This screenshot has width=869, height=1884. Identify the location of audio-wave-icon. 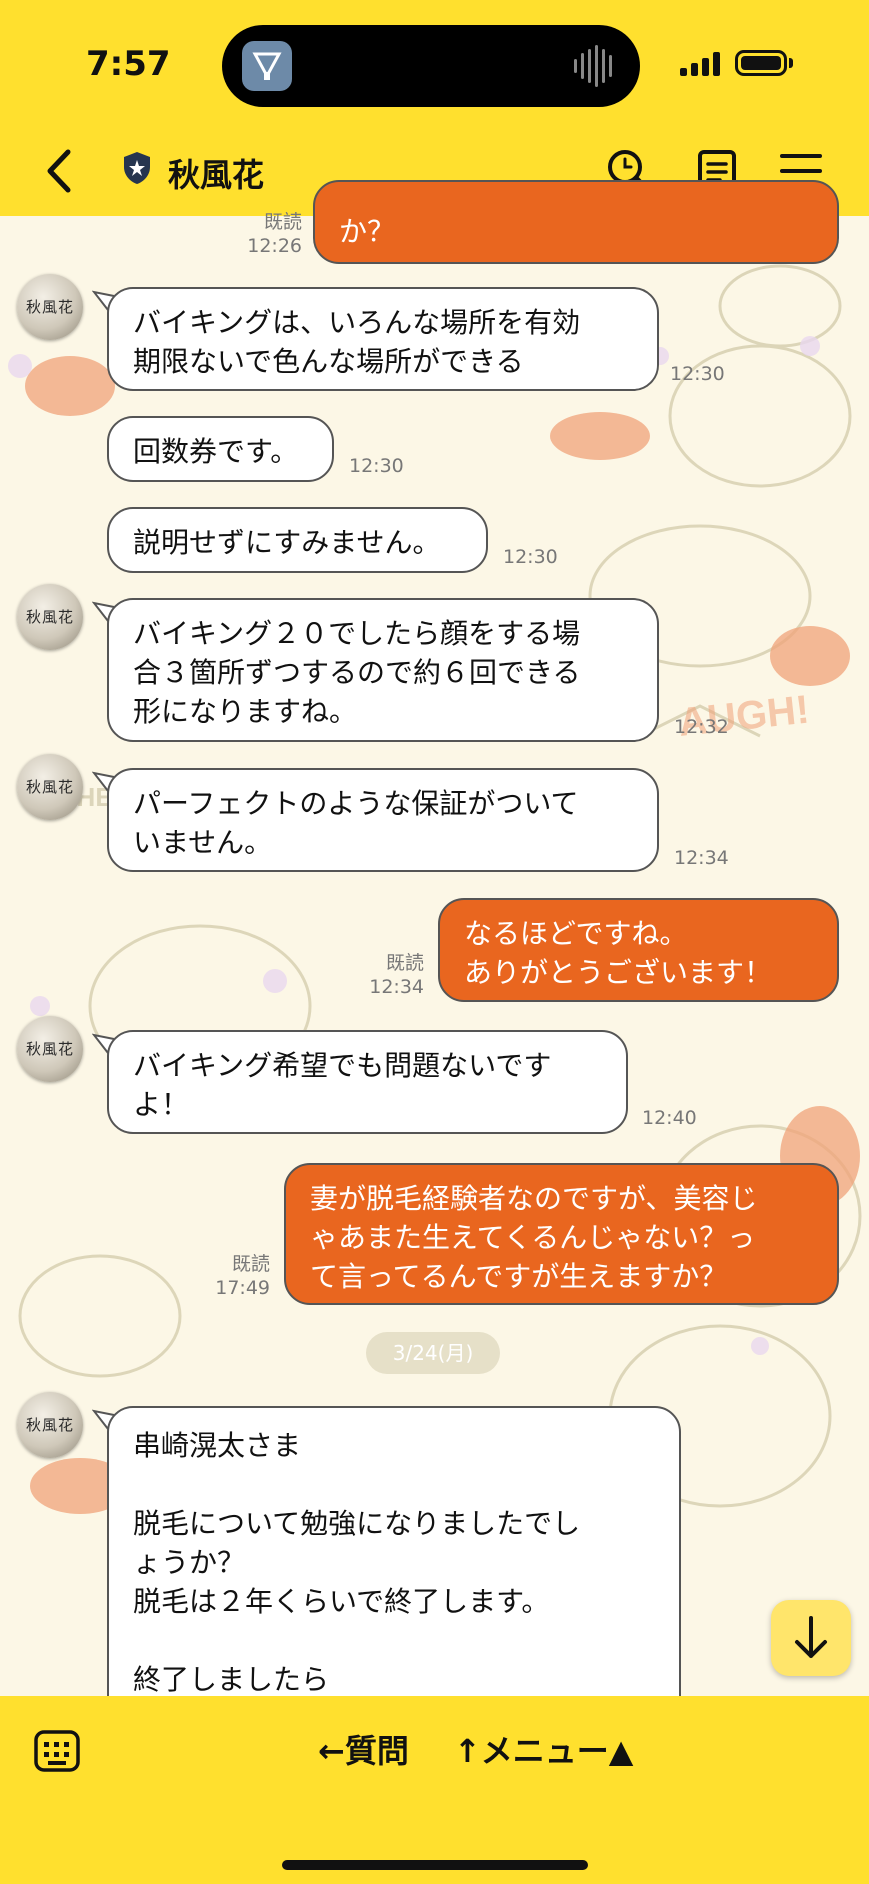
(593, 66).